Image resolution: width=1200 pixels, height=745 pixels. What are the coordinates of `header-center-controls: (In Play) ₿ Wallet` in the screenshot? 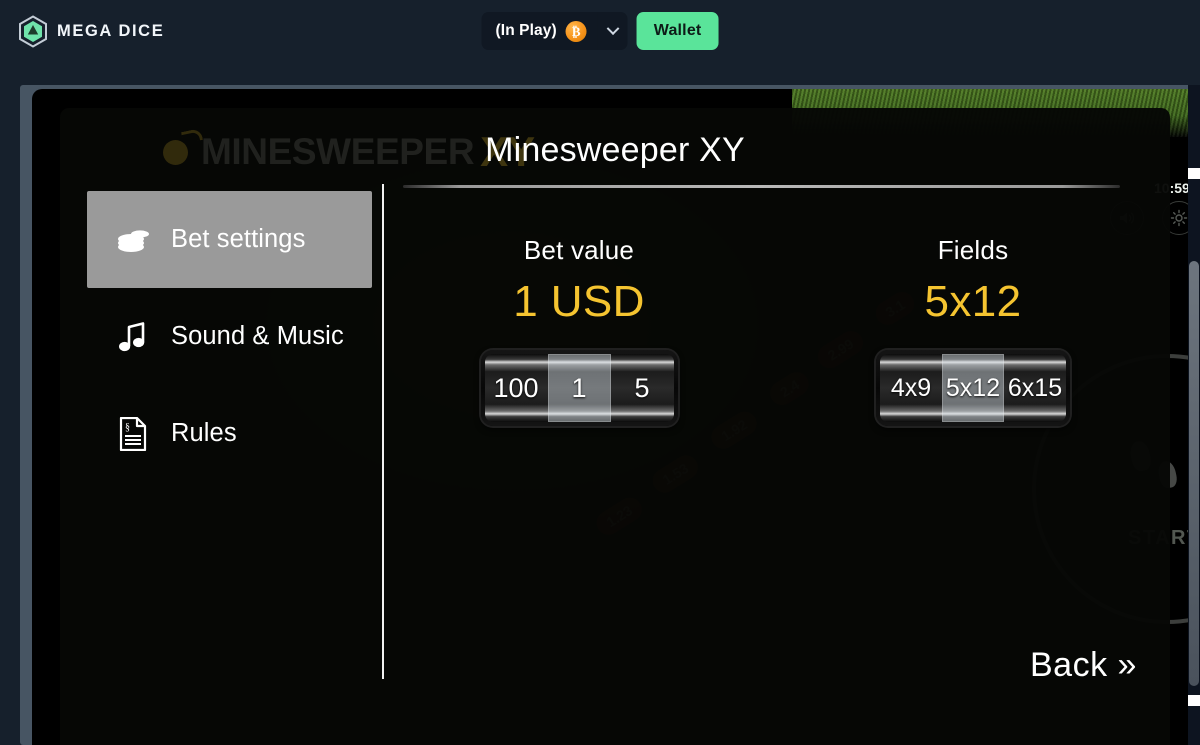 It's located at (600, 31).